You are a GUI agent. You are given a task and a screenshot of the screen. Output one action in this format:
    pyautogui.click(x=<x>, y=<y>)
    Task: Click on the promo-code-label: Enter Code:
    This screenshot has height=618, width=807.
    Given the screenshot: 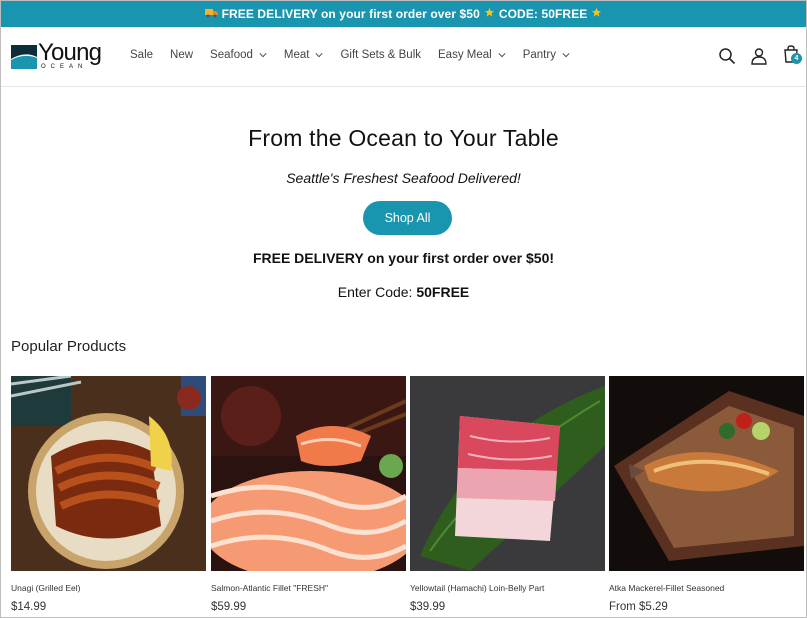 What is the action you would take?
    pyautogui.click(x=375, y=292)
    